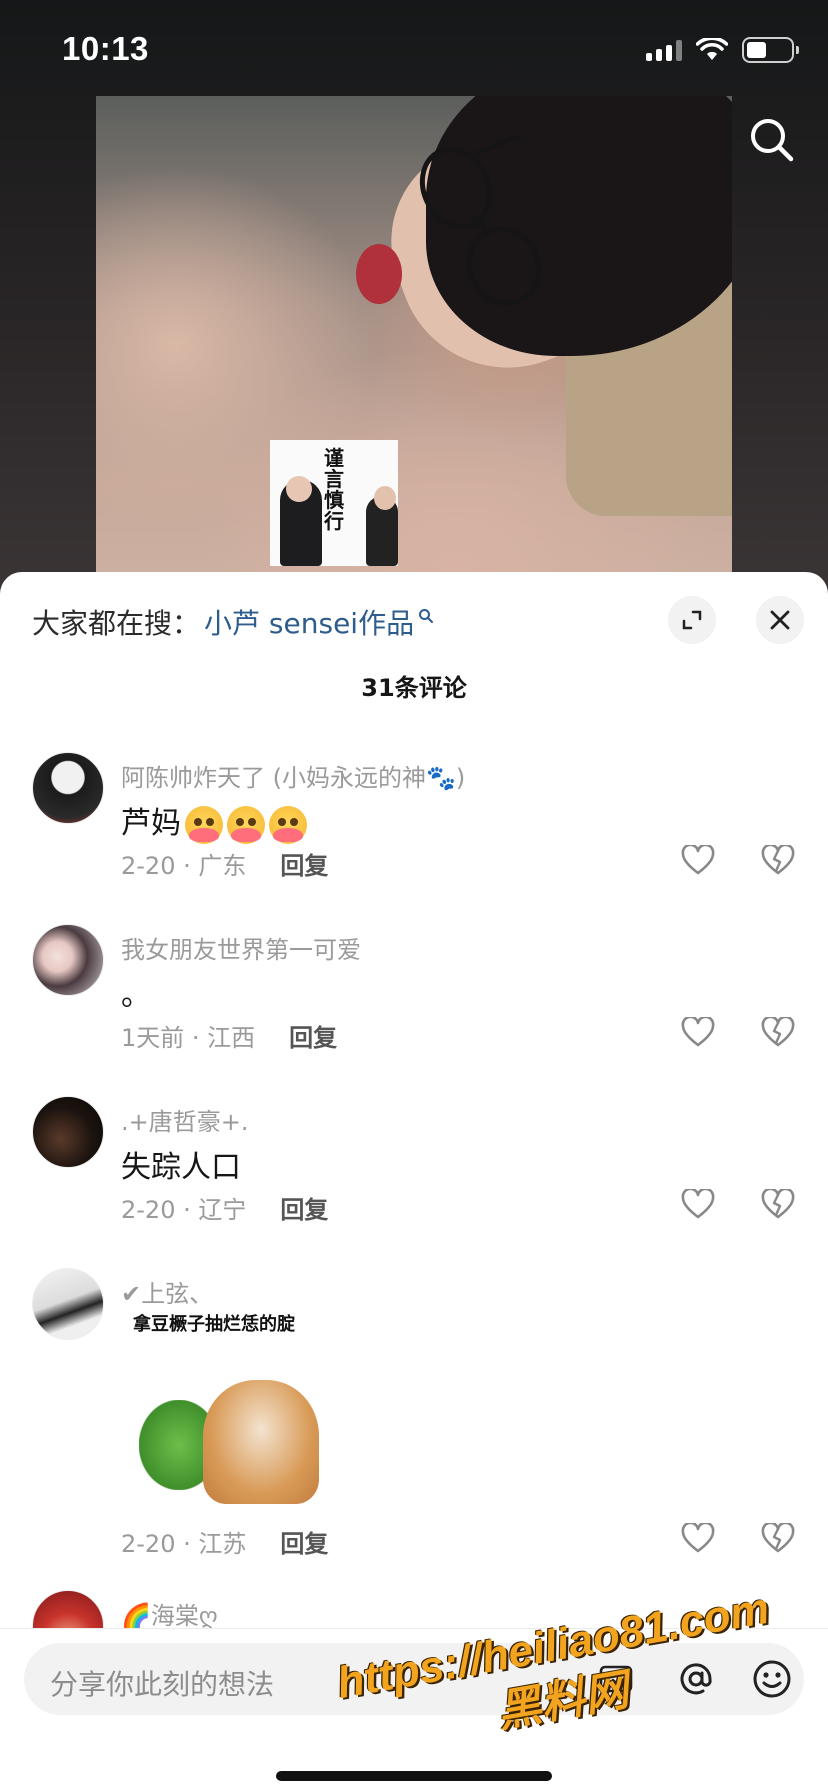 This screenshot has height=1792, width=828. I want to click on comment-meta: 2-20 · 辽宁 回复, so click(224, 1207).